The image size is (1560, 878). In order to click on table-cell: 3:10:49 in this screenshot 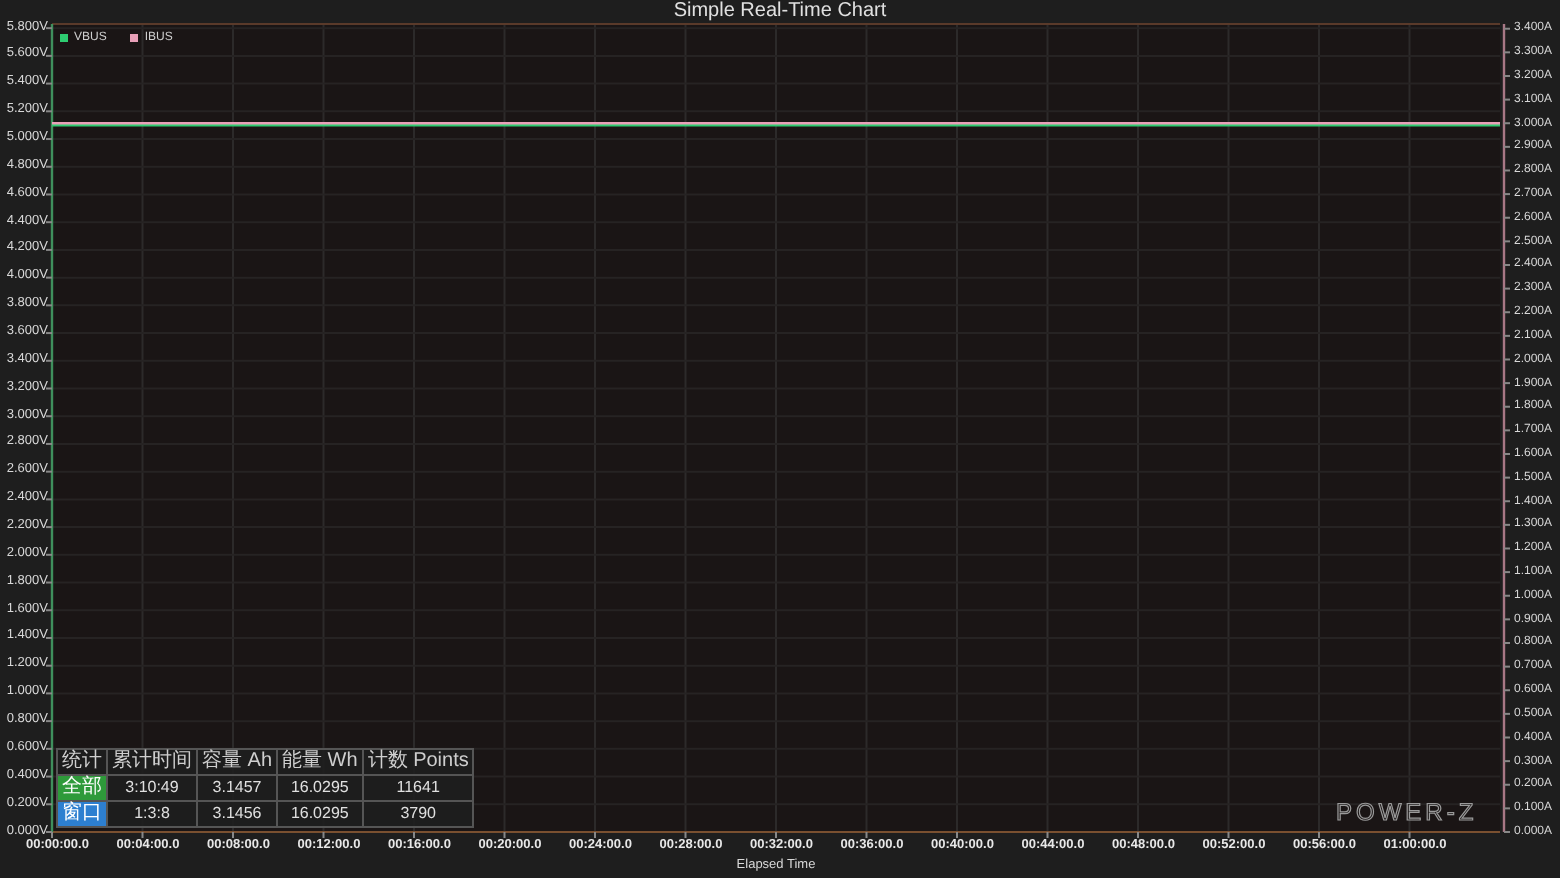, I will do `click(152, 788)`.